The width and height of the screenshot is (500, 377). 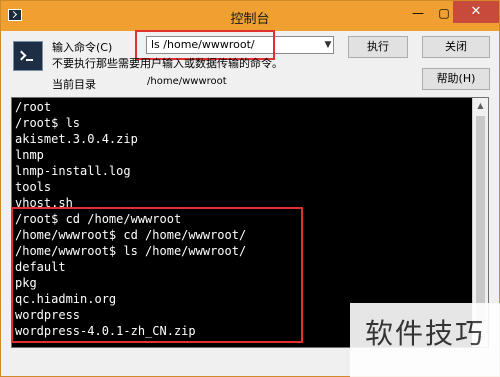 What do you see at coordinates (250, 16) in the screenshot?
I see `titlebar: 控制台 — ▢ ✕` at bounding box center [250, 16].